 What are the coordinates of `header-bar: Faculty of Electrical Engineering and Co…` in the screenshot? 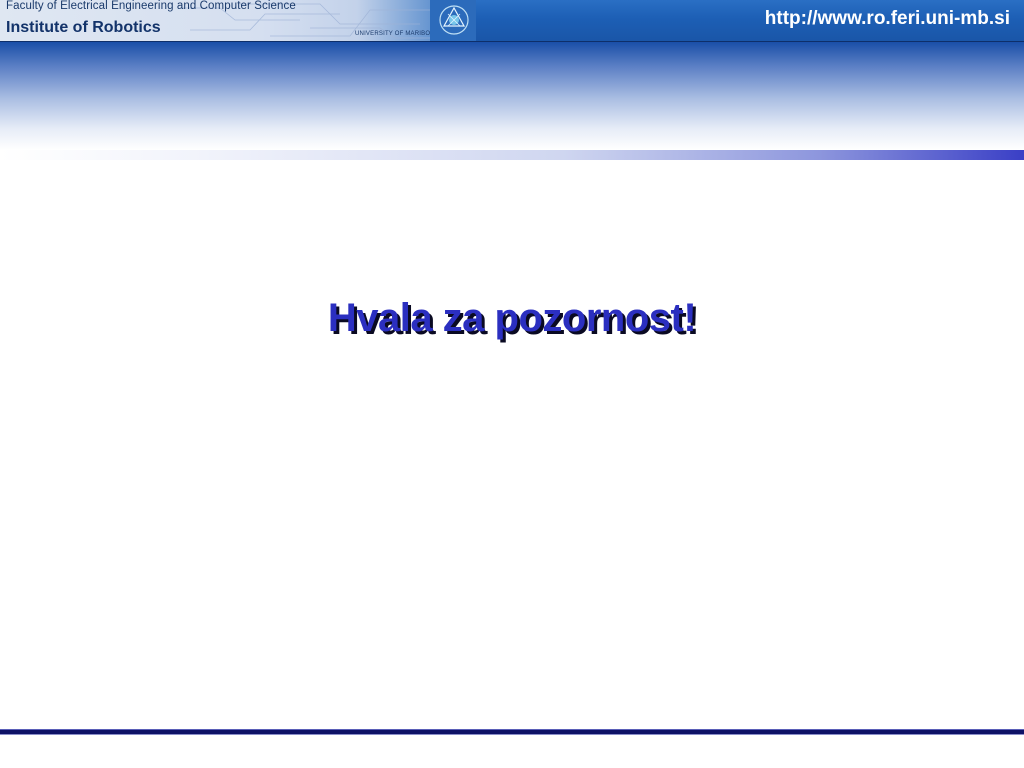 It's located at (512, 21).